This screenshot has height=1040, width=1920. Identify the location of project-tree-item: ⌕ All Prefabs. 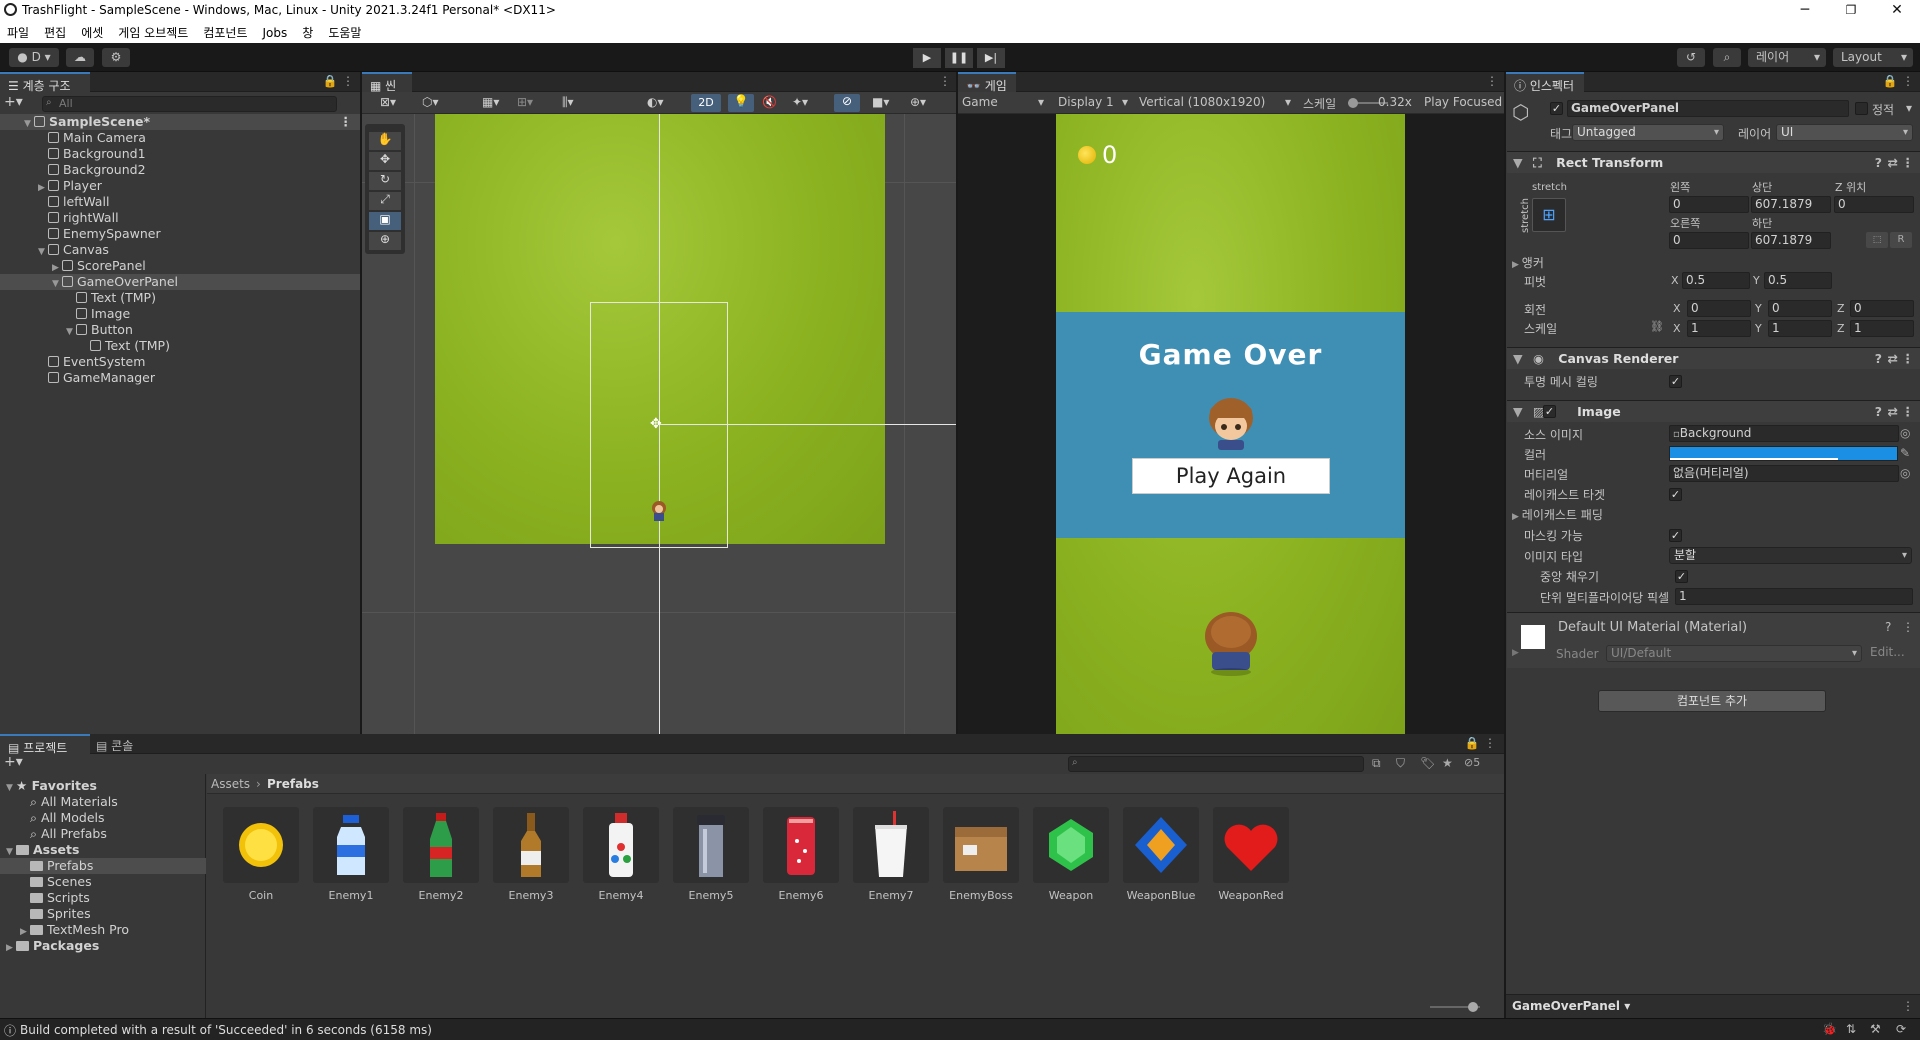
(103, 834).